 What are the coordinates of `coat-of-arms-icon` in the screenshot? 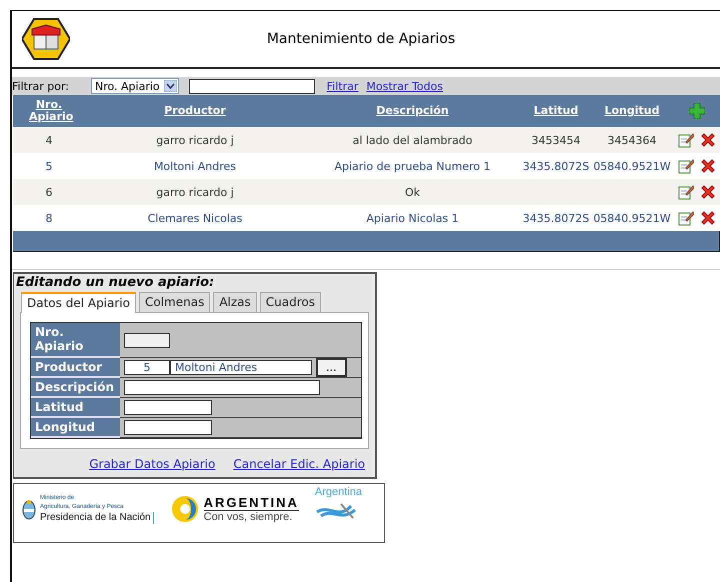 It's located at (29, 509).